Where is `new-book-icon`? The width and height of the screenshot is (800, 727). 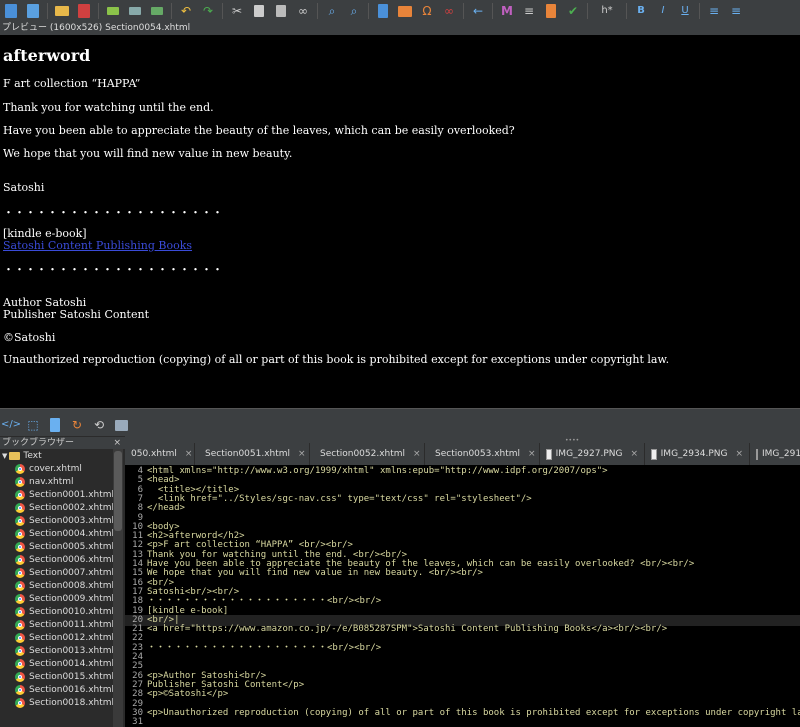
new-book-icon is located at coordinates (11, 11).